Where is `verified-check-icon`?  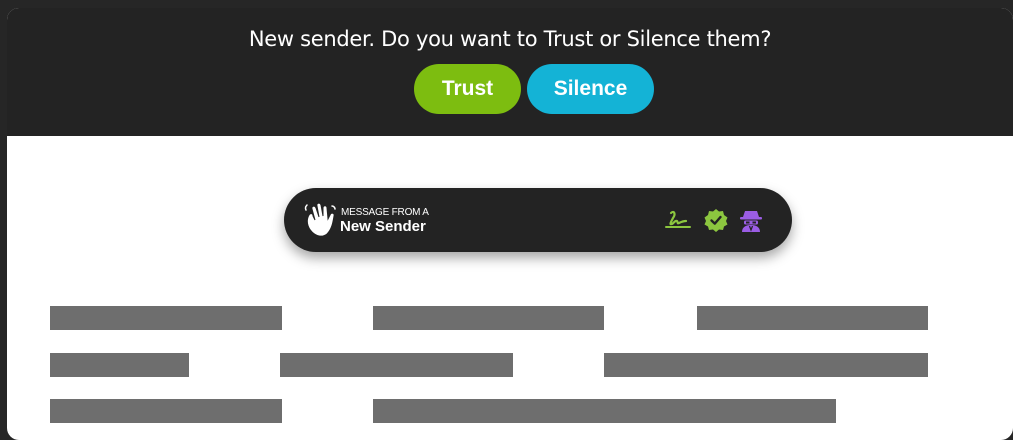 verified-check-icon is located at coordinates (716, 220).